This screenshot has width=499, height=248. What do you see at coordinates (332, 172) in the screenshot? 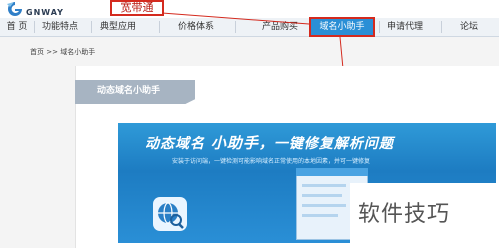
I see `app-window-titlebar` at bounding box center [332, 172].